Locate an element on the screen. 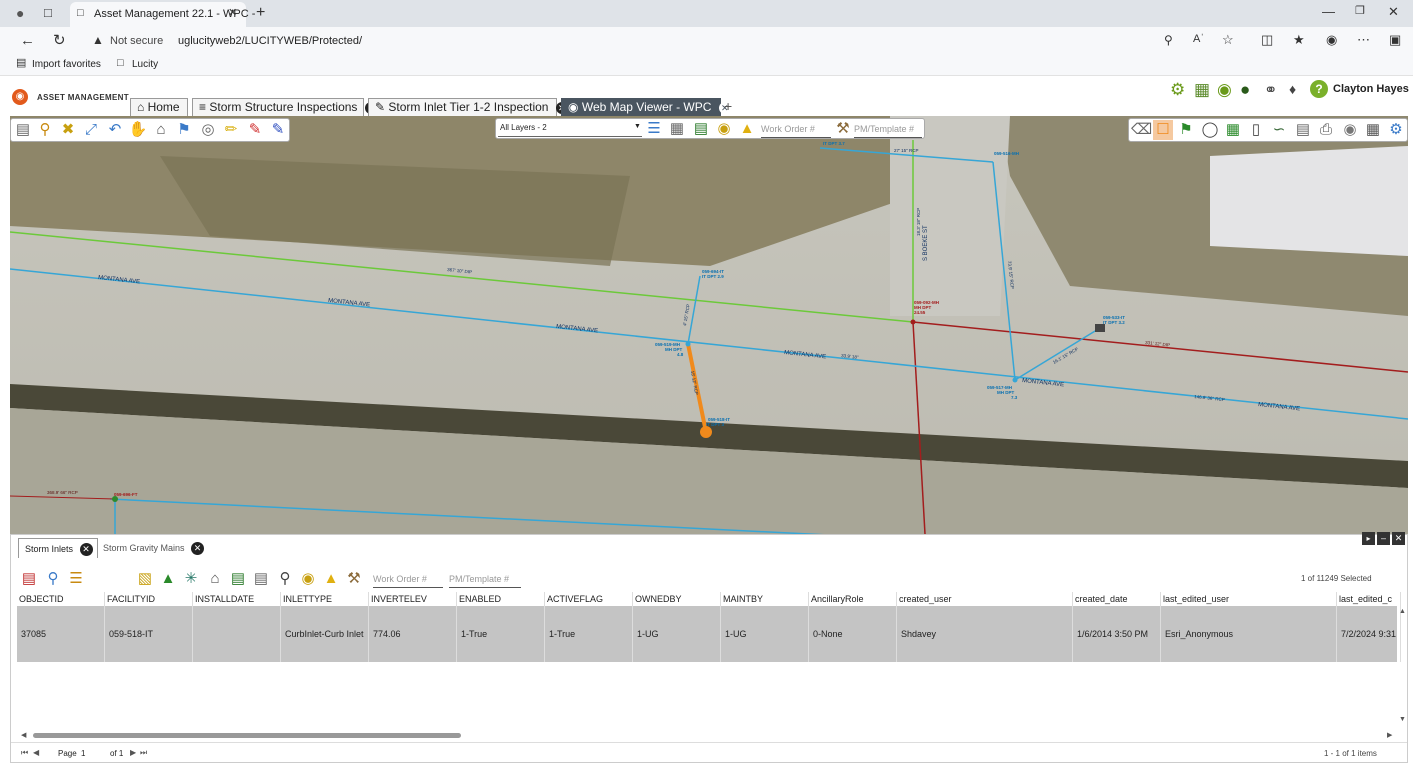  scroll-left-icon: ◀ is located at coordinates (23, 735).